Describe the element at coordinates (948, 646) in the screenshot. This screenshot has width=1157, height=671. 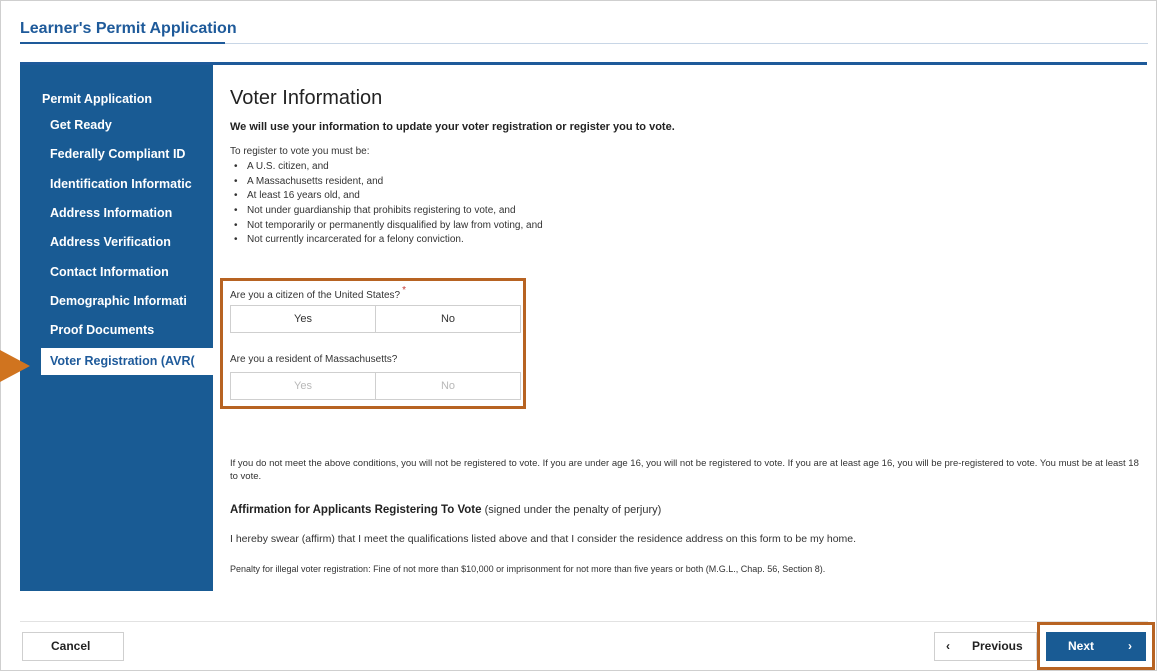
I see `chevron-left-icon: ‹` at that location.